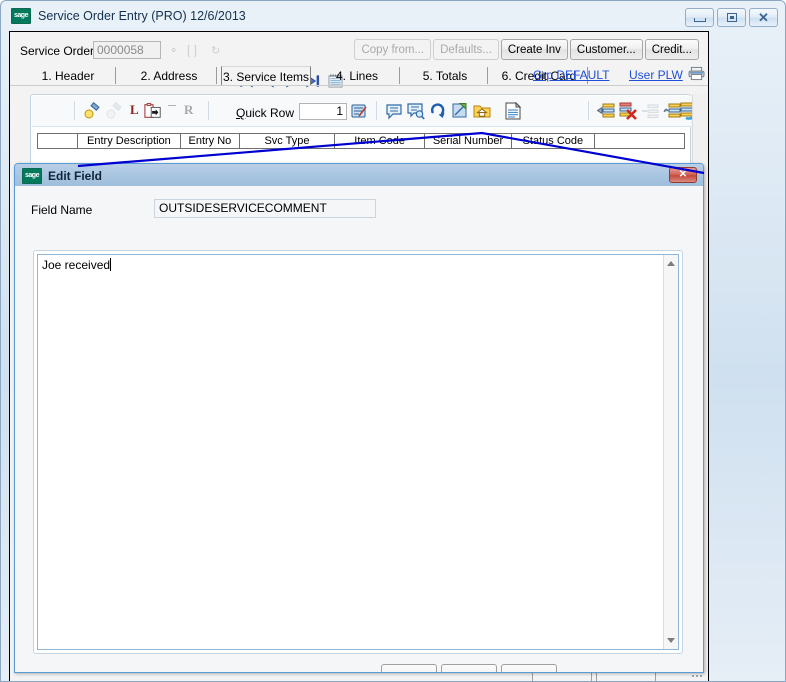 This screenshot has height=682, width=786. Describe the element at coordinates (672, 111) in the screenshot. I see `row-move-icon` at that location.